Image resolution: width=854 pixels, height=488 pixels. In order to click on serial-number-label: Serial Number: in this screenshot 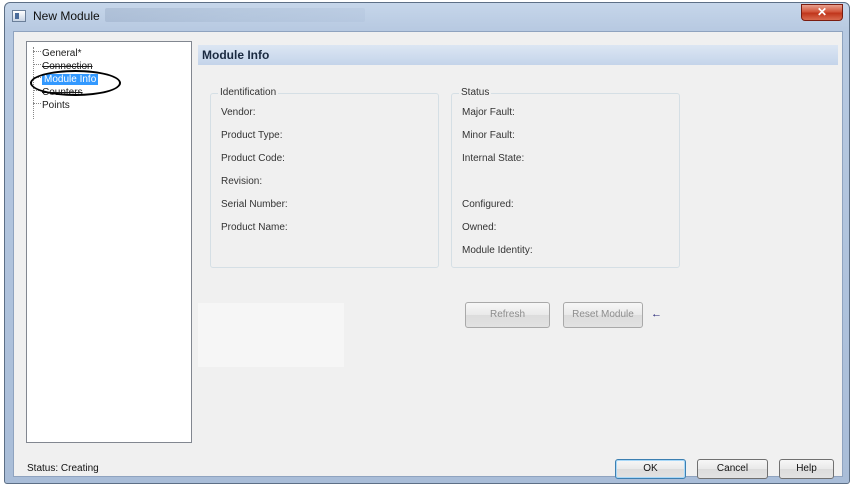, I will do `click(254, 204)`.